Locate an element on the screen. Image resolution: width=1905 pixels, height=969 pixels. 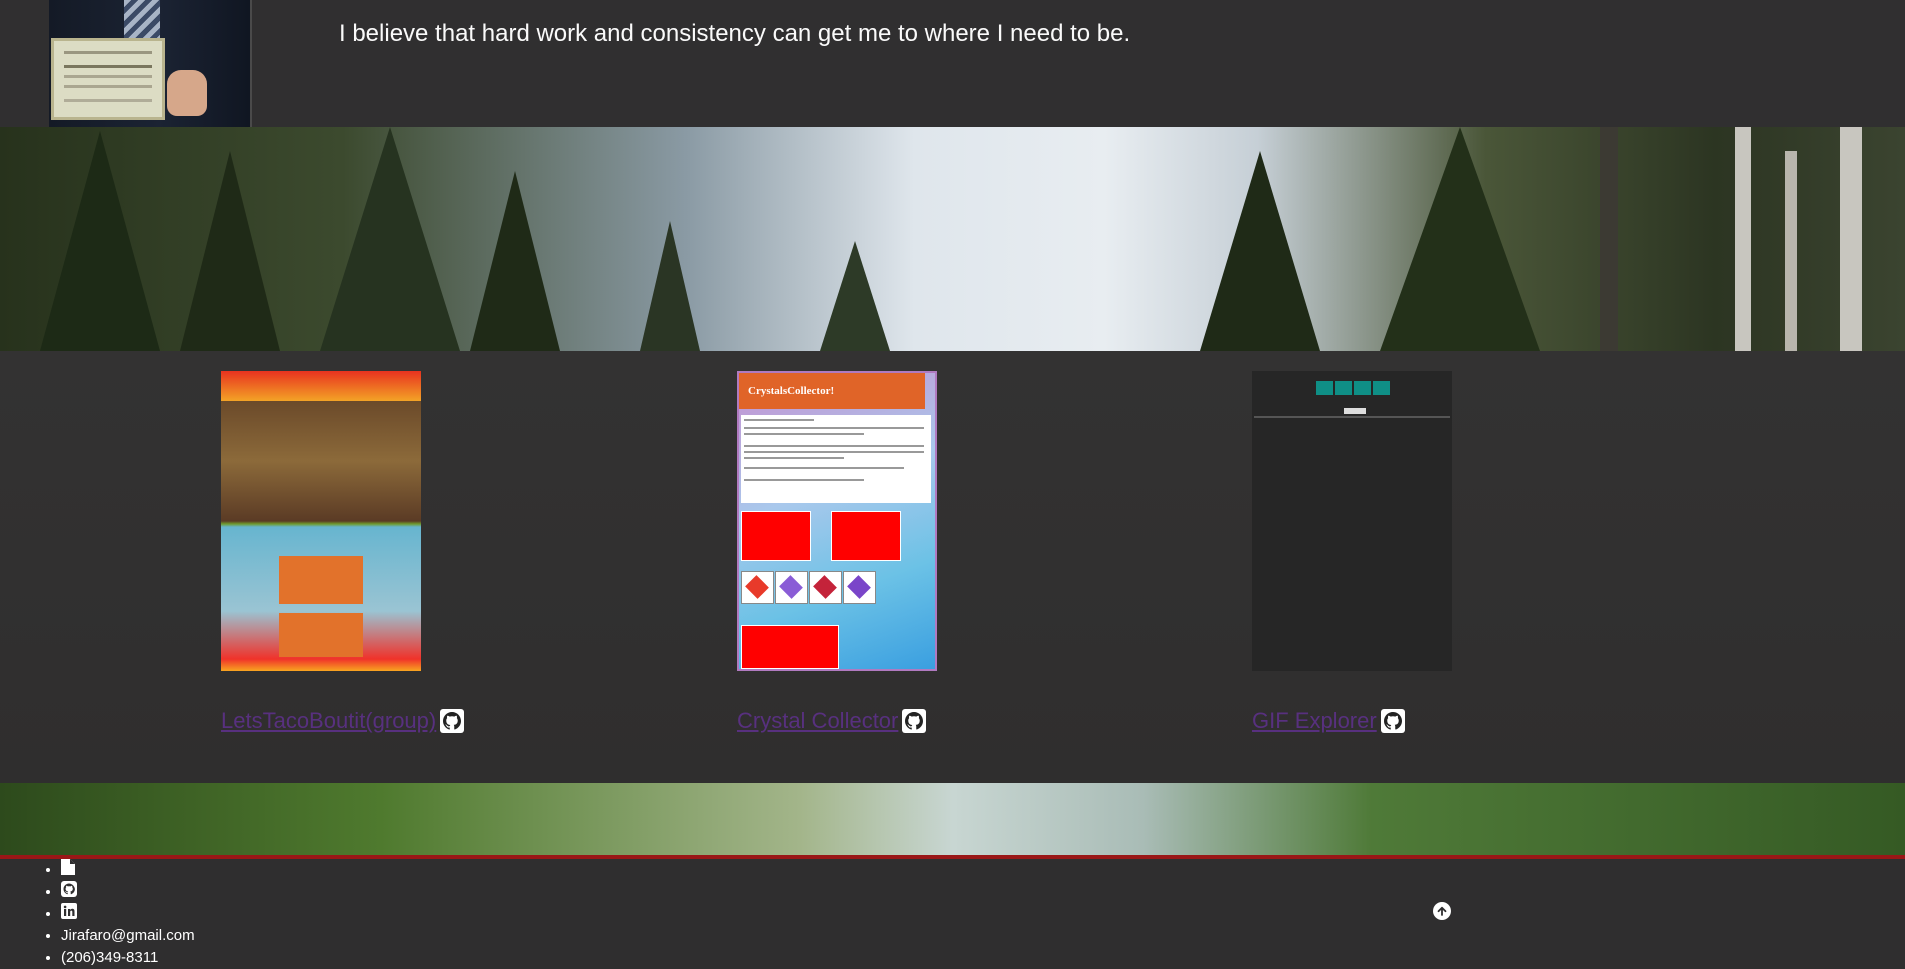
project-thumbnail-crystal: CrystalsCollector! is located at coordinates (837, 521).